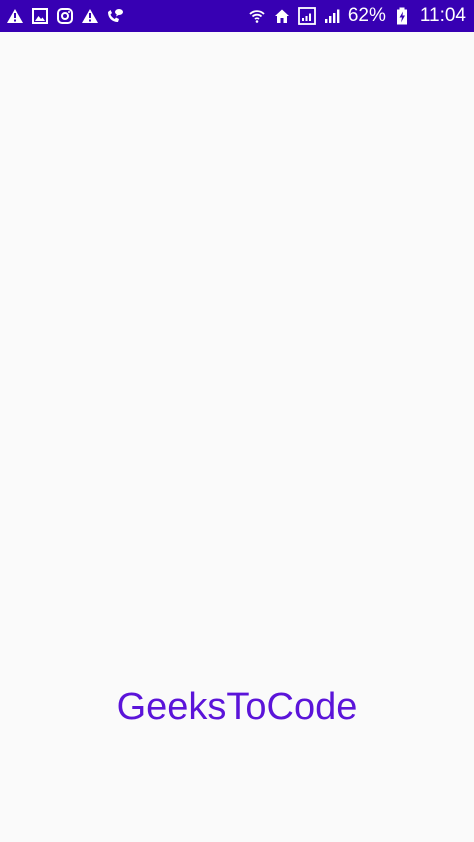 This screenshot has width=474, height=842. Describe the element at coordinates (442, 15) in the screenshot. I see `clock: 11:04` at that location.